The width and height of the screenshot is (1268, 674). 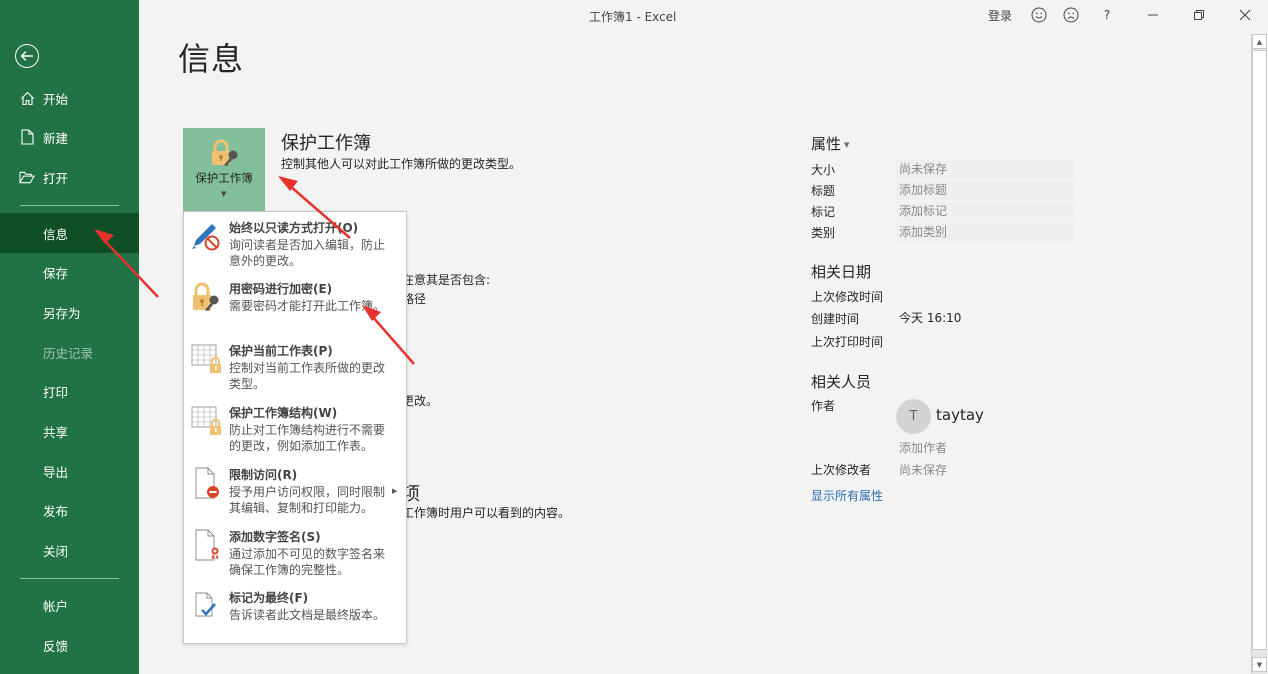 I want to click on scrollbar-thumb, so click(x=1259, y=350).